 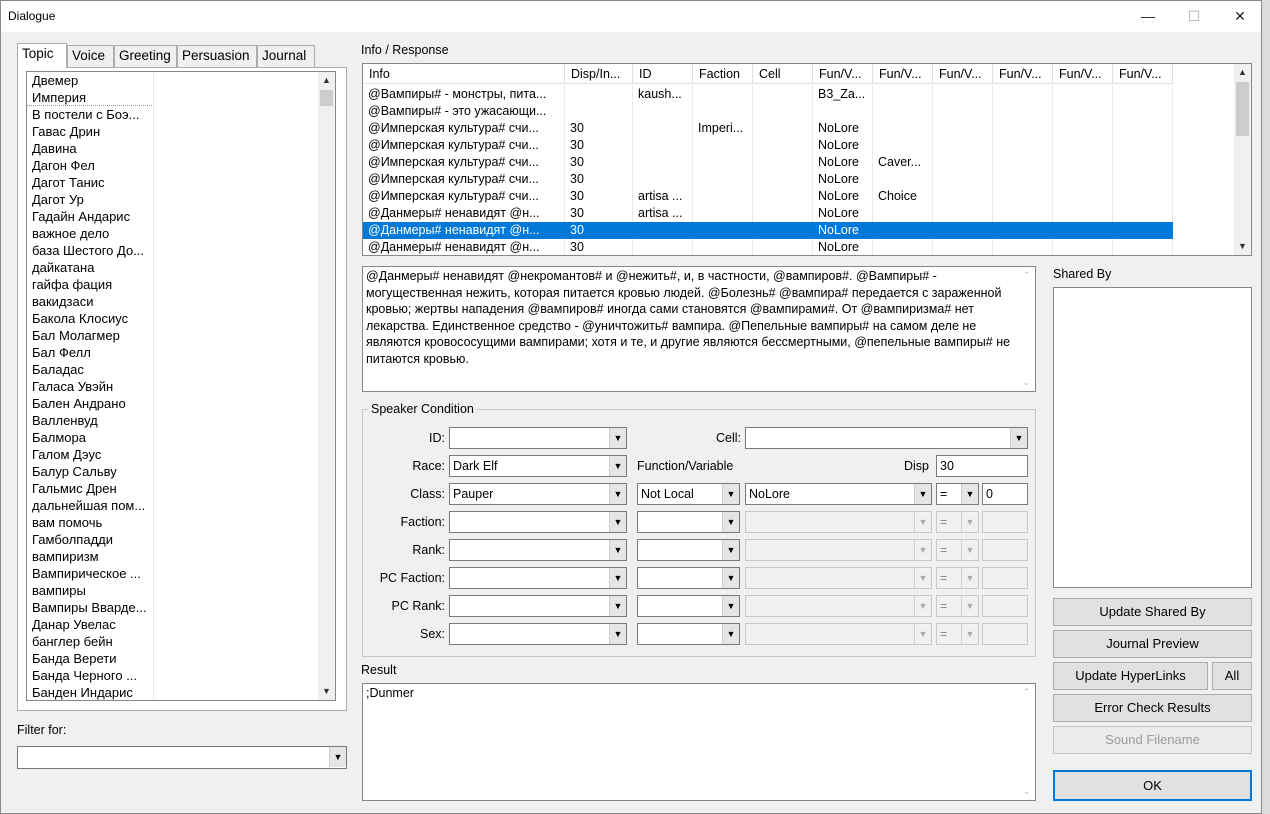 I want to click on class-combo: Pauper ▼, so click(x=538, y=494).